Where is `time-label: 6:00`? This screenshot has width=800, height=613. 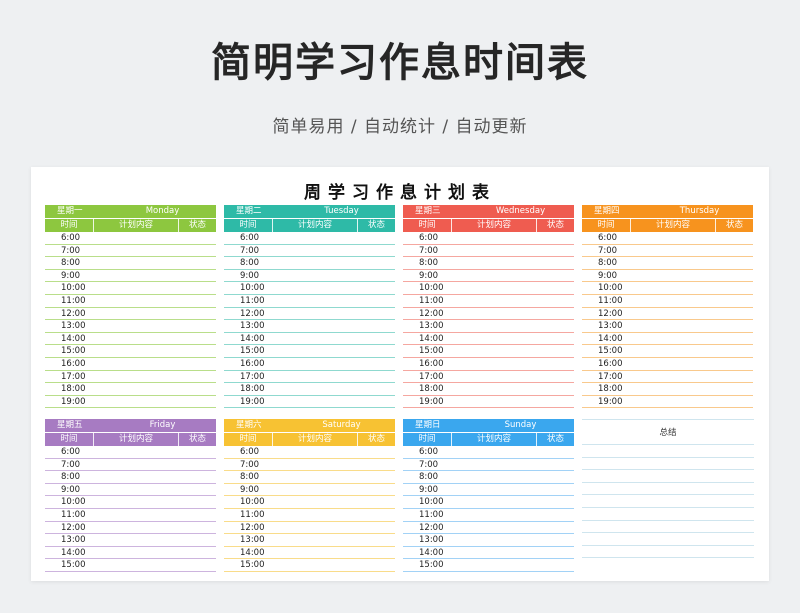 time-label: 6:00 is located at coordinates (429, 452).